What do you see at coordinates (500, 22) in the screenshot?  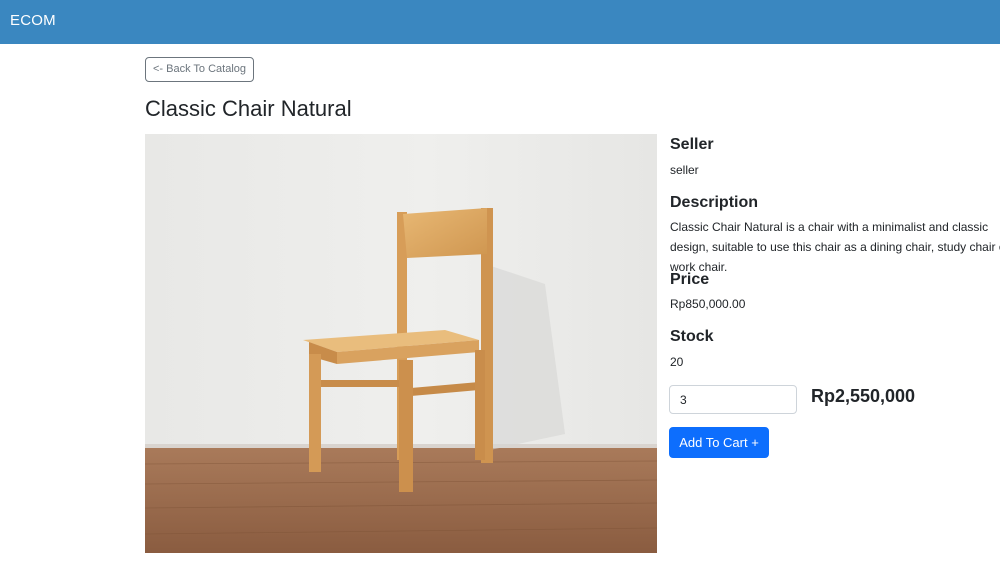 I see `navbar: ECOM` at bounding box center [500, 22].